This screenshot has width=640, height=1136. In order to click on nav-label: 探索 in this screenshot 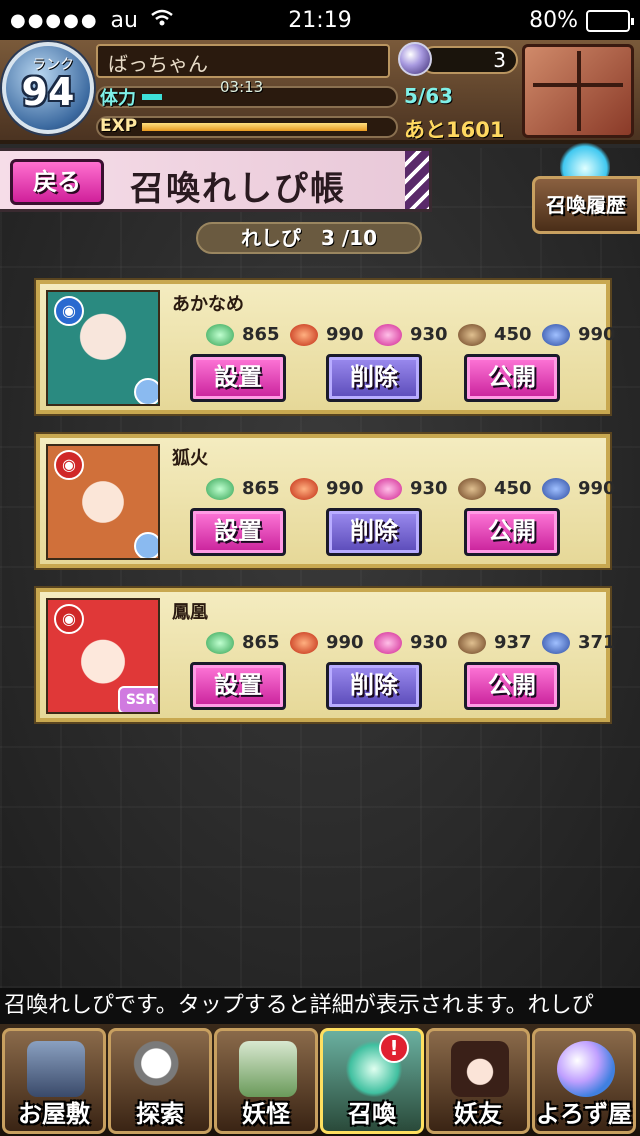, I will do `click(160, 1114)`.